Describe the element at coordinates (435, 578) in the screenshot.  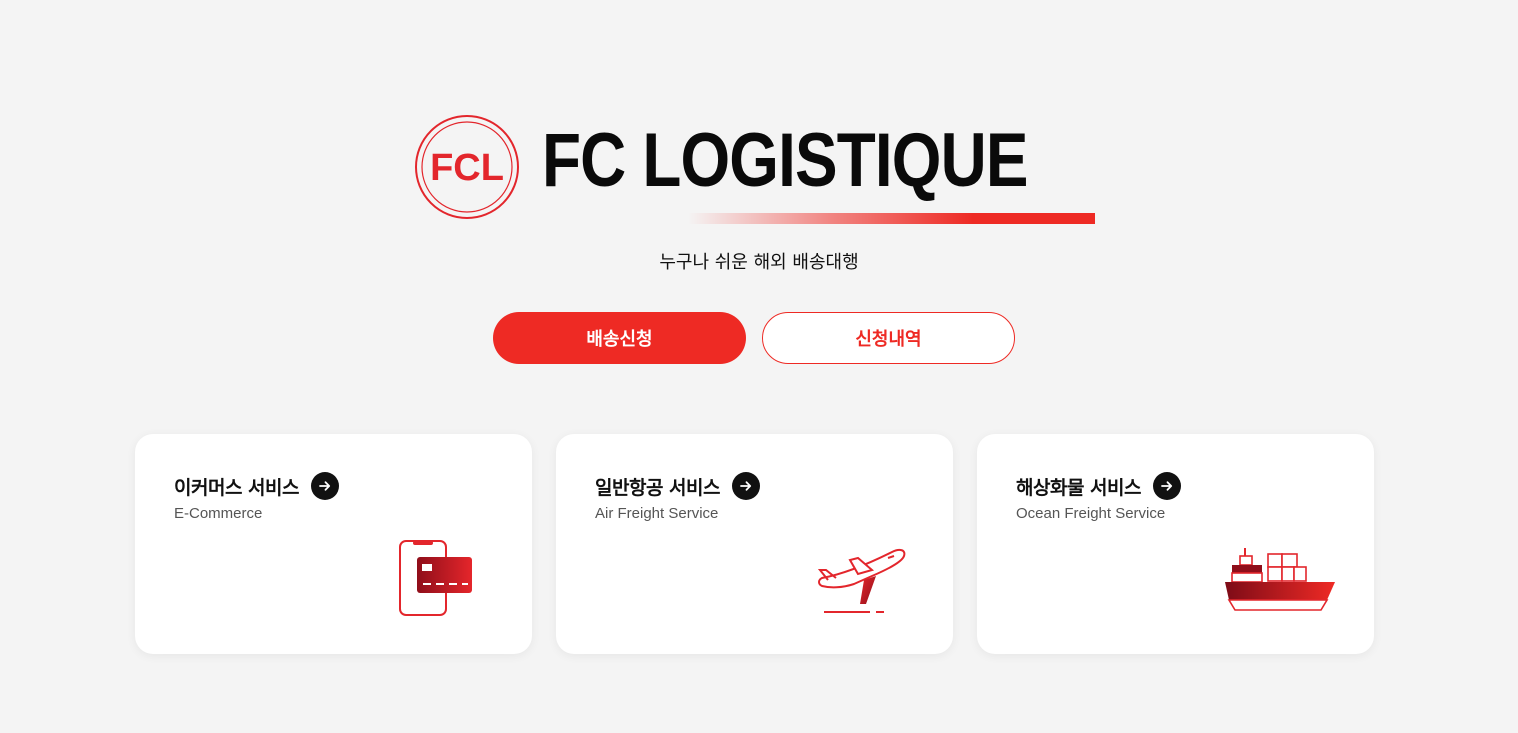
I see `phone-card-icon` at that location.